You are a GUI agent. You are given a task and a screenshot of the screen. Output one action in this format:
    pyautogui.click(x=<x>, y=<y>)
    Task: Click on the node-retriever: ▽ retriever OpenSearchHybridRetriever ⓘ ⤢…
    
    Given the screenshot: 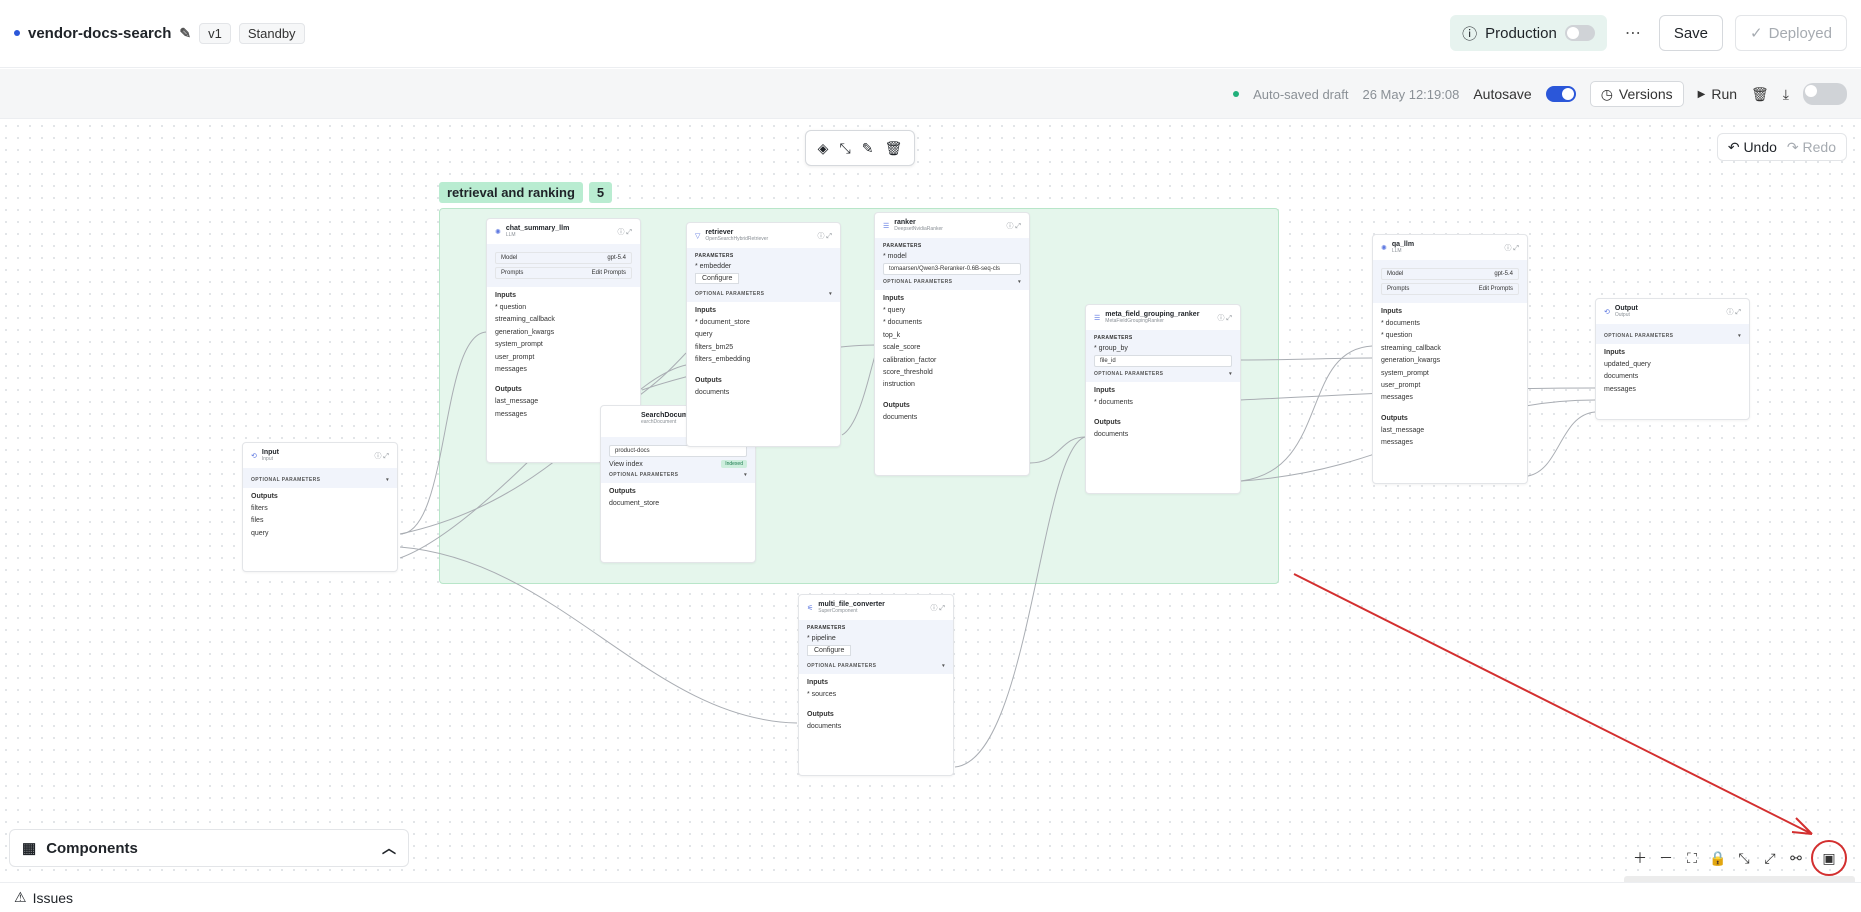 What is the action you would take?
    pyautogui.click(x=763, y=334)
    